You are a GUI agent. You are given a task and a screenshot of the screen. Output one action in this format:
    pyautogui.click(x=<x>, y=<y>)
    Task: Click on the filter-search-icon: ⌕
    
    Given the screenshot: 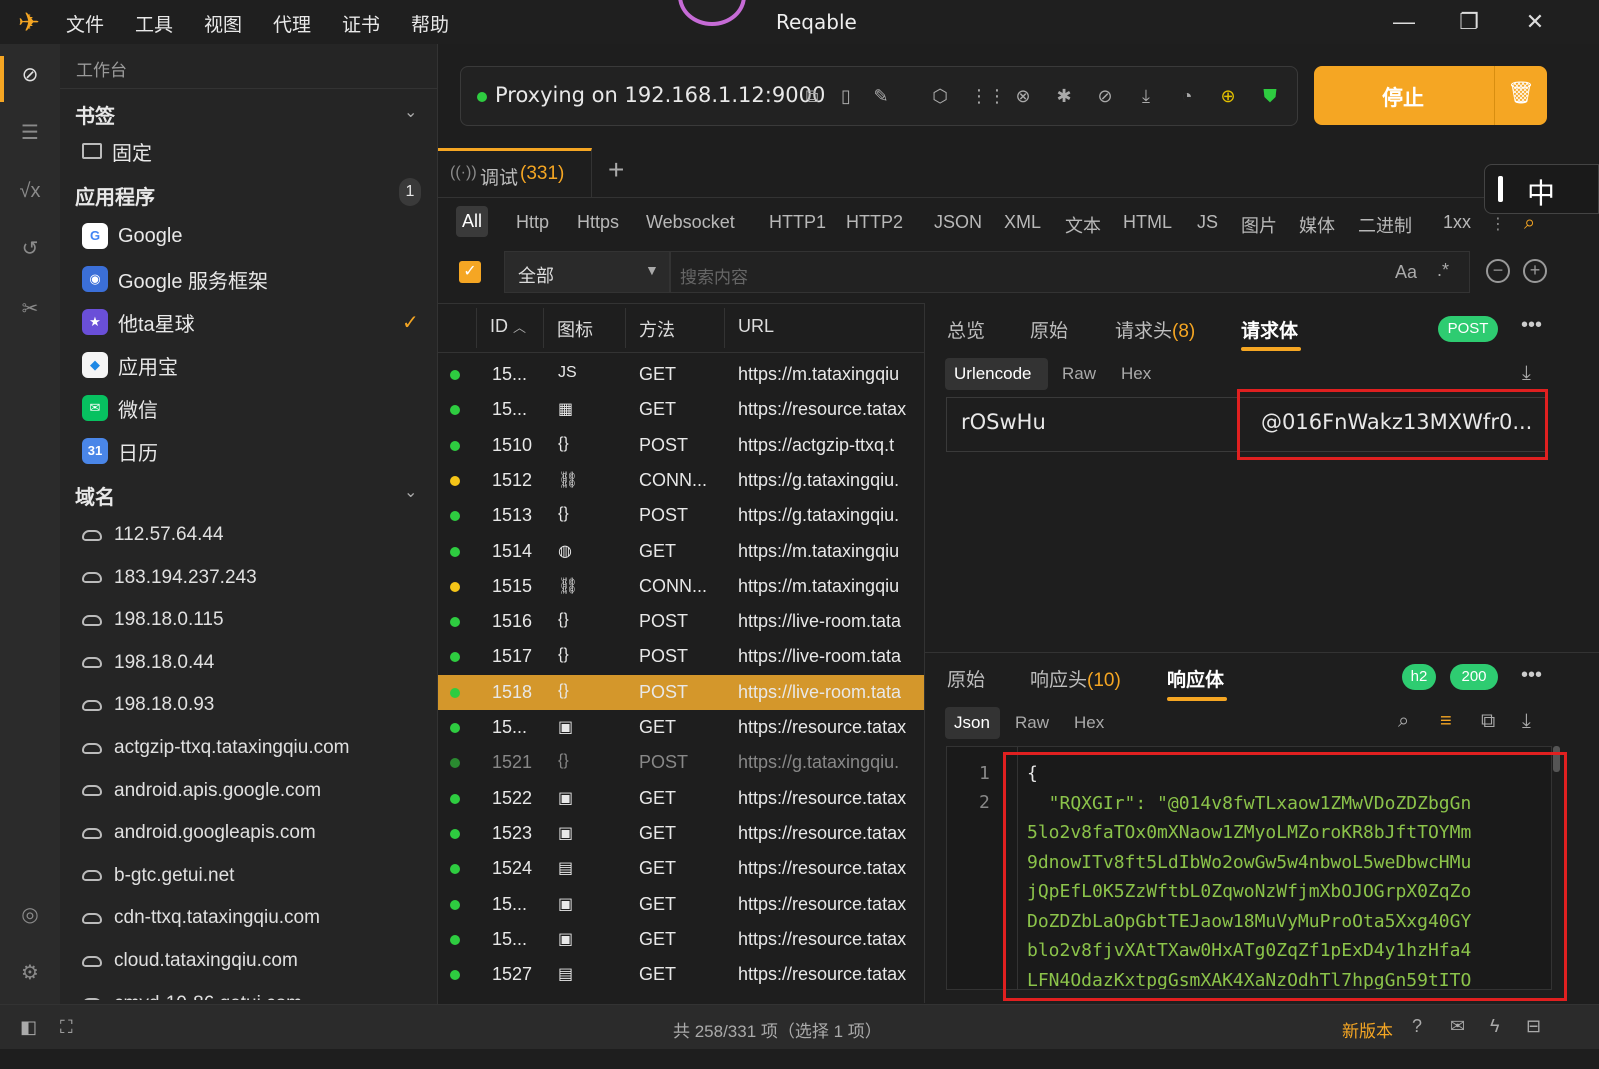 What is the action you would take?
    pyautogui.click(x=1529, y=223)
    